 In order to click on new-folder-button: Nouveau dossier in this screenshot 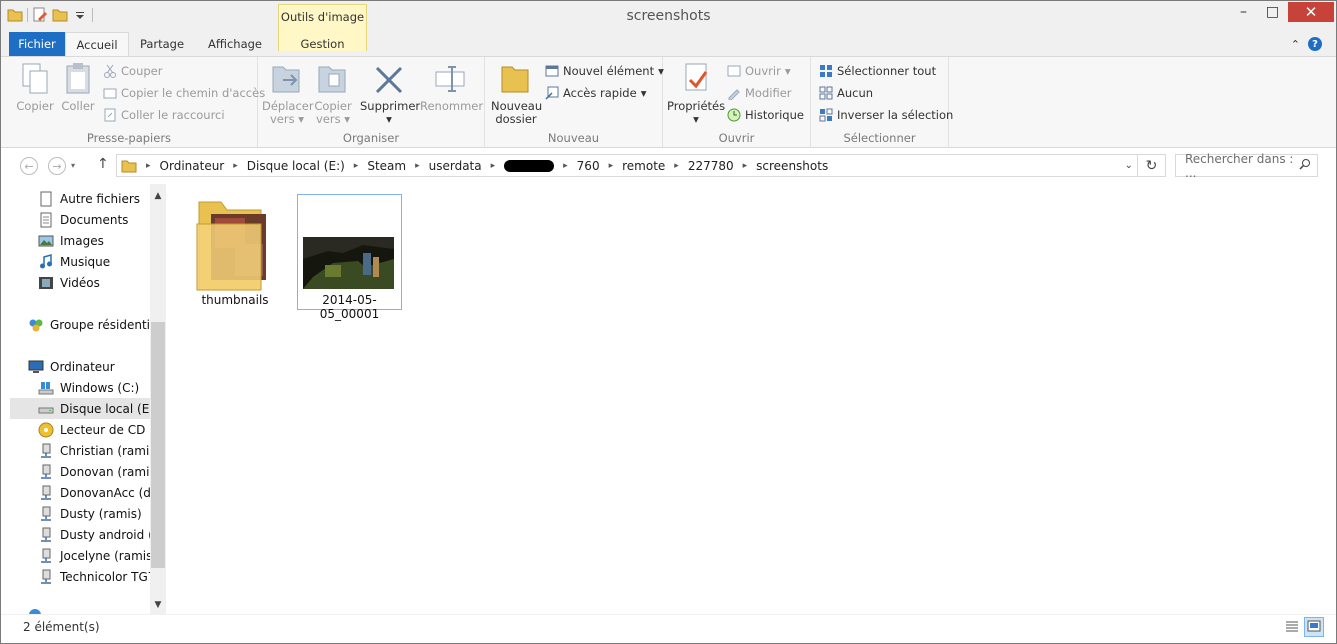, I will do `click(516, 94)`.